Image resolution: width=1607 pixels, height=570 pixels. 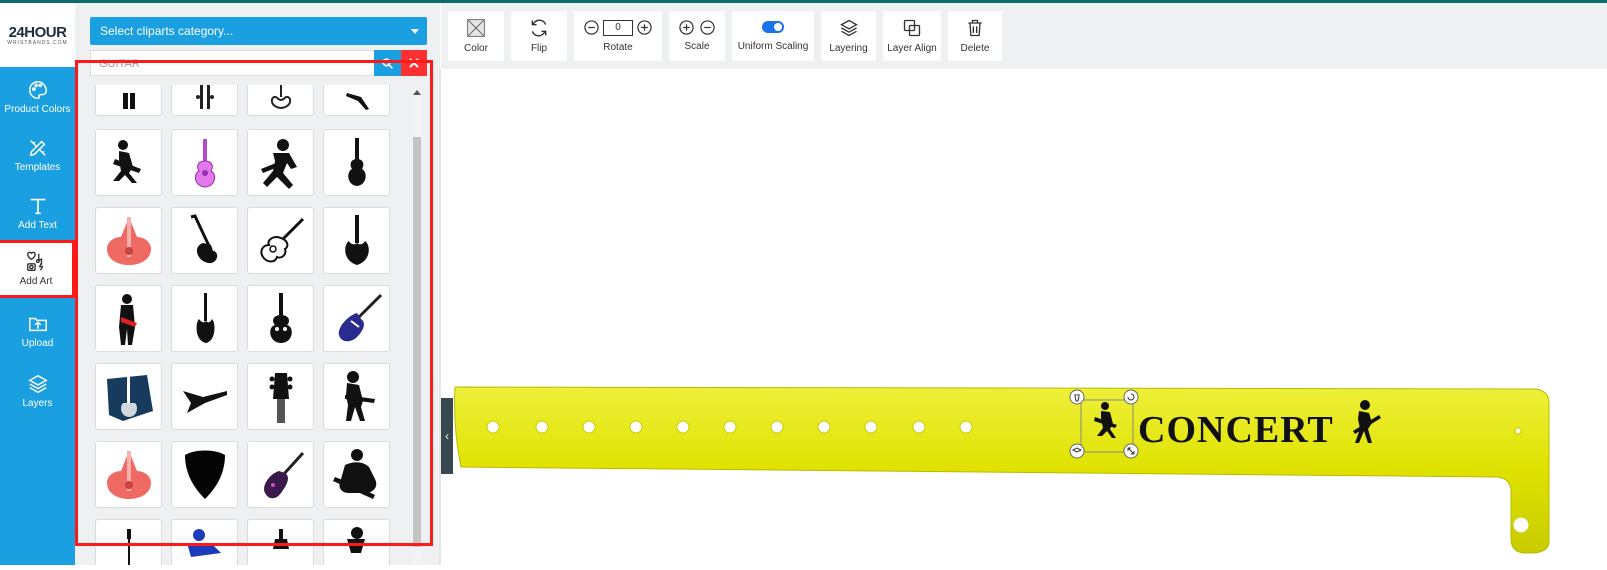 What do you see at coordinates (37, 225) in the screenshot?
I see `nav-label: Add Text` at bounding box center [37, 225].